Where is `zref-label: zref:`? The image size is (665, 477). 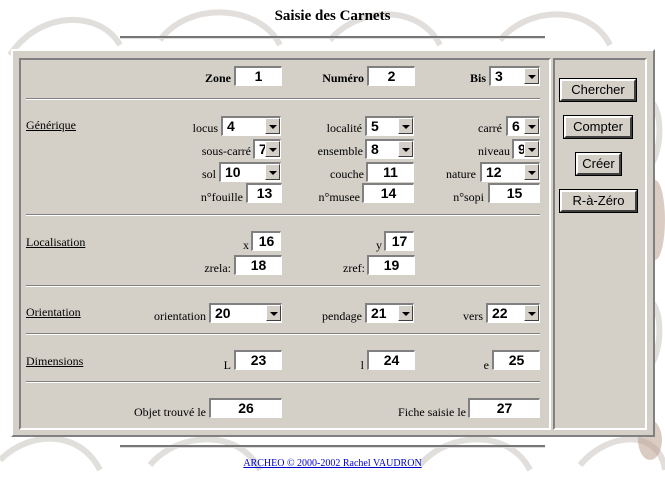 zref-label: zref: is located at coordinates (354, 268).